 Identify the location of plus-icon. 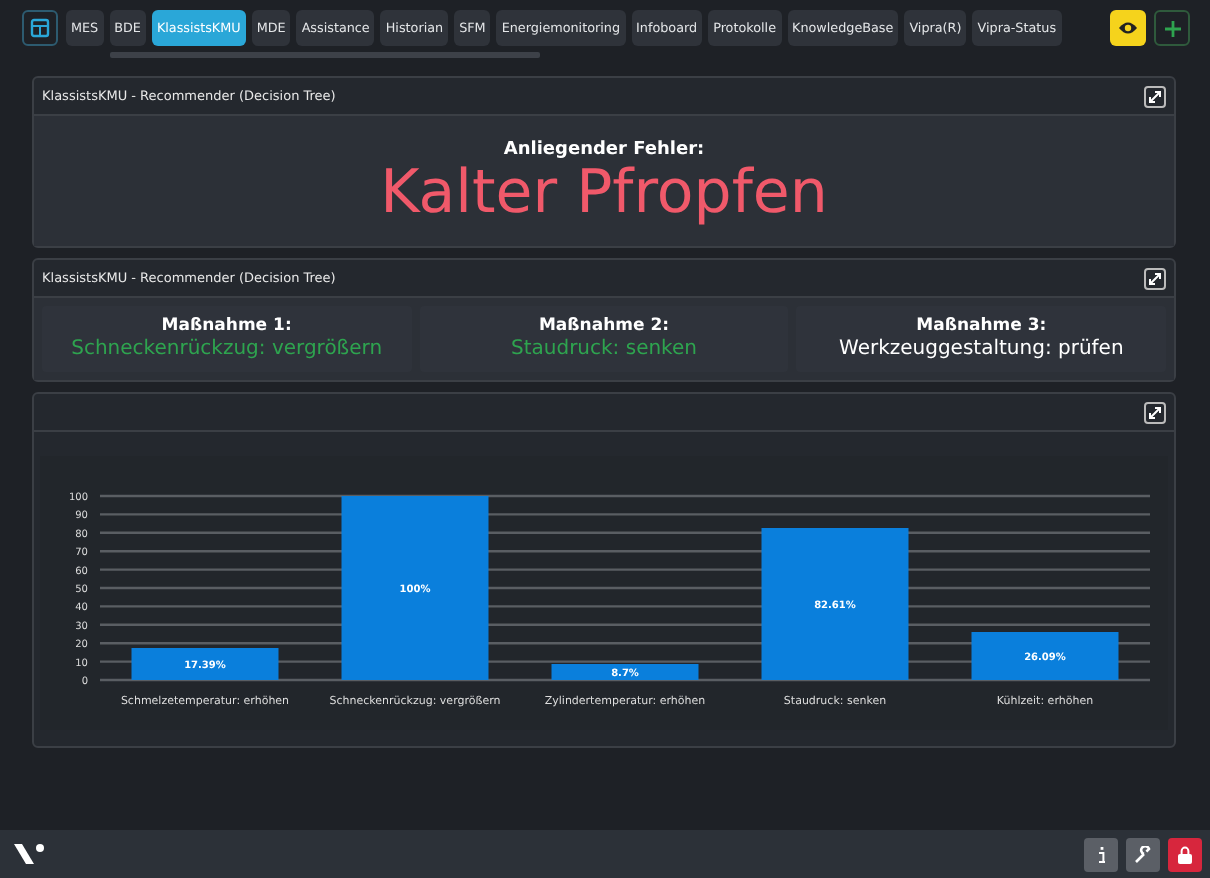
(1172, 28).